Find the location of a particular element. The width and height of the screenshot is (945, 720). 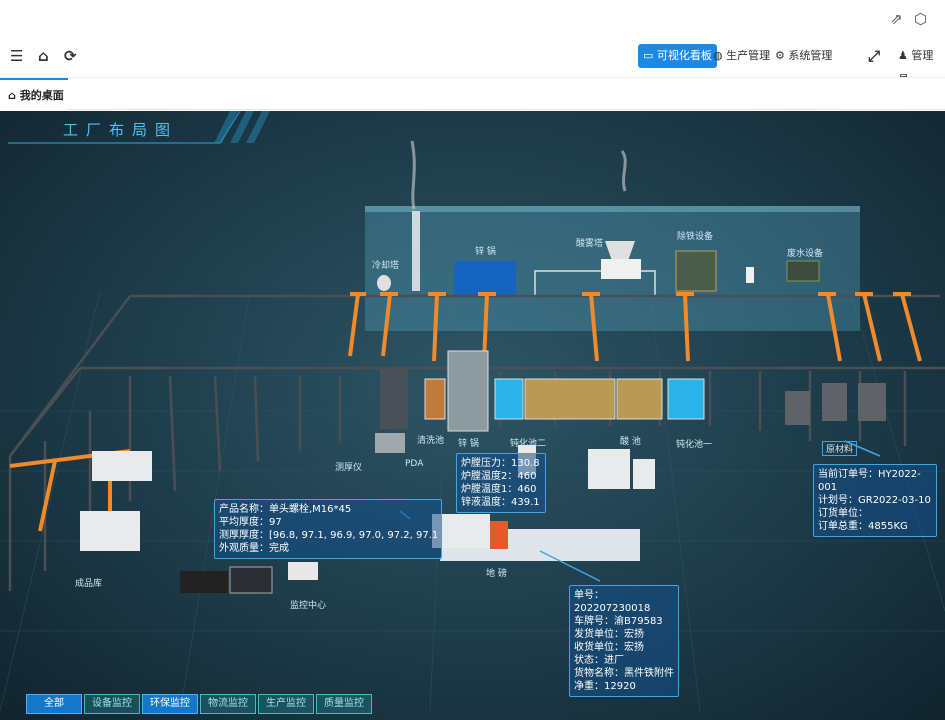

nav-item-production: ◍ 生产管理 is located at coordinates (741, 56).